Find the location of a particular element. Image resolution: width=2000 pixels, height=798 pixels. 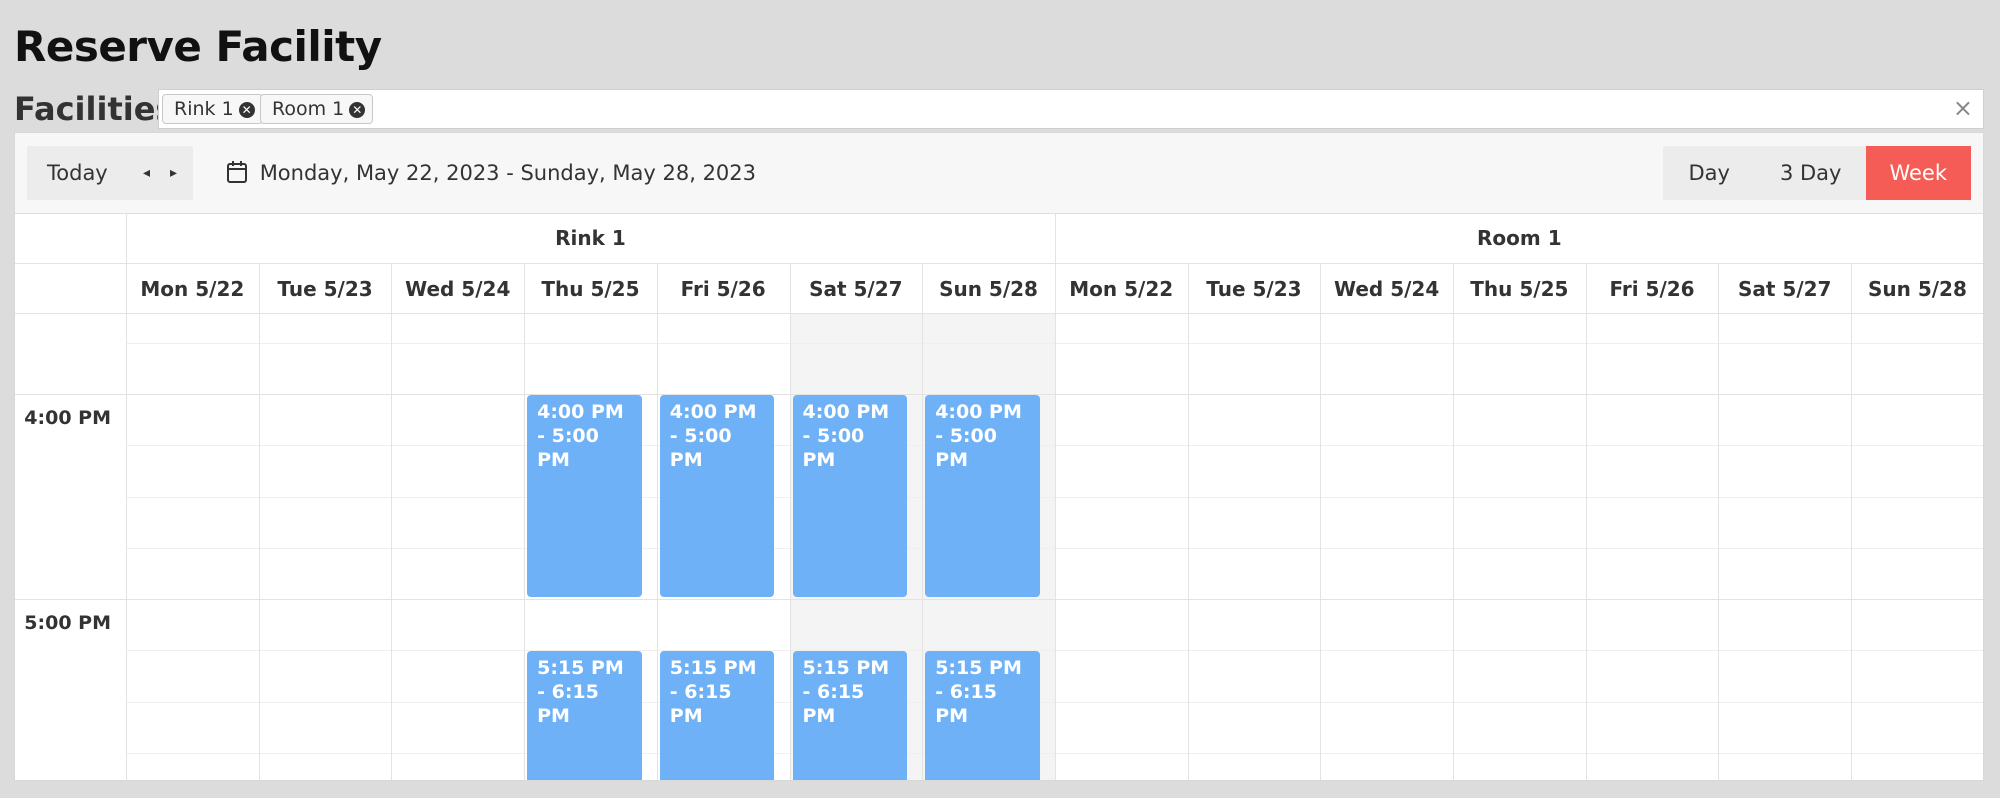

resource-header: Room 1 is located at coordinates (1519, 238).